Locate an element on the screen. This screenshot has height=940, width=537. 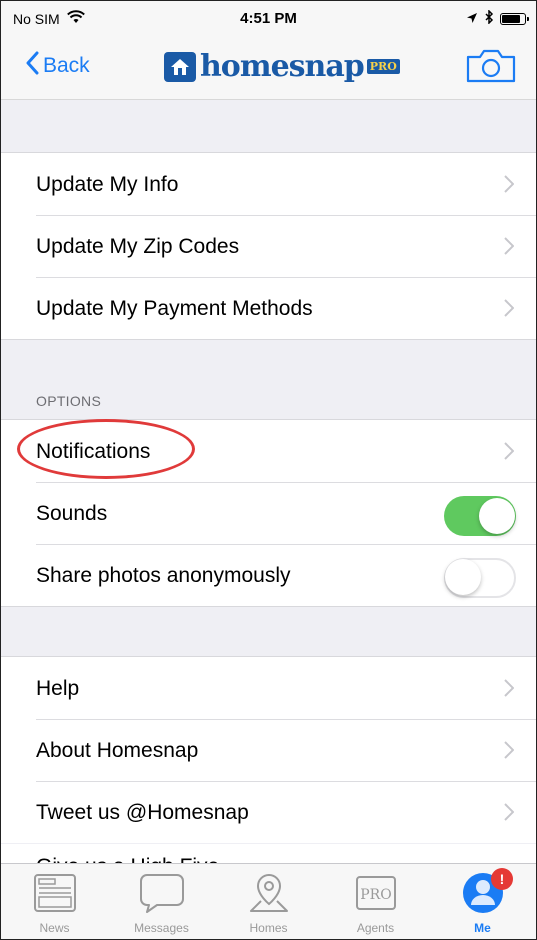
status-bar: No SIM 4:51 PM is located at coordinates (268, 18).